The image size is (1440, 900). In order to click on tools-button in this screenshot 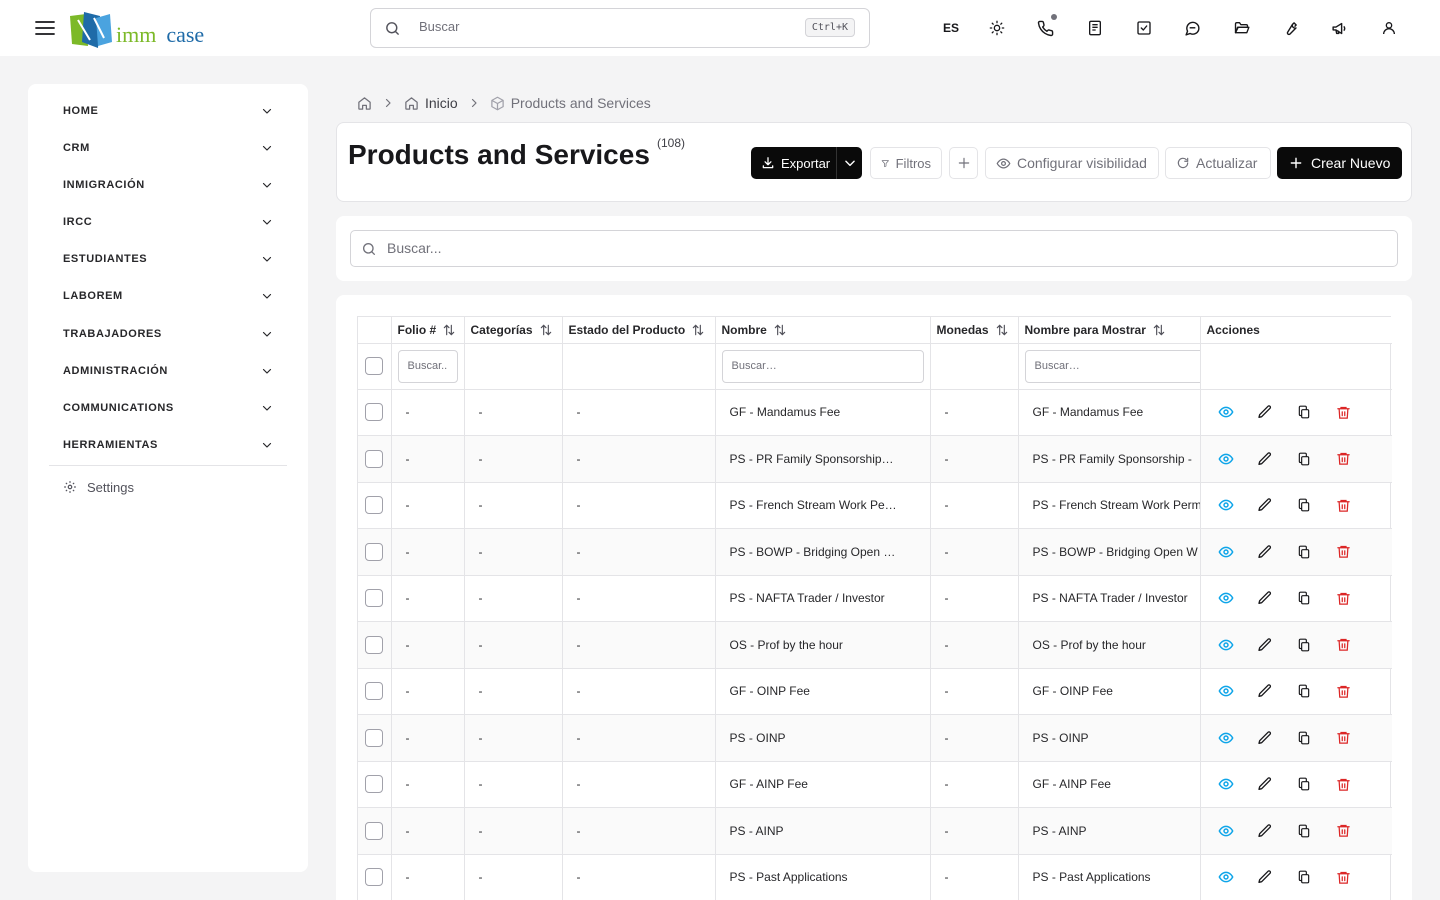, I will do `click(1290, 28)`.